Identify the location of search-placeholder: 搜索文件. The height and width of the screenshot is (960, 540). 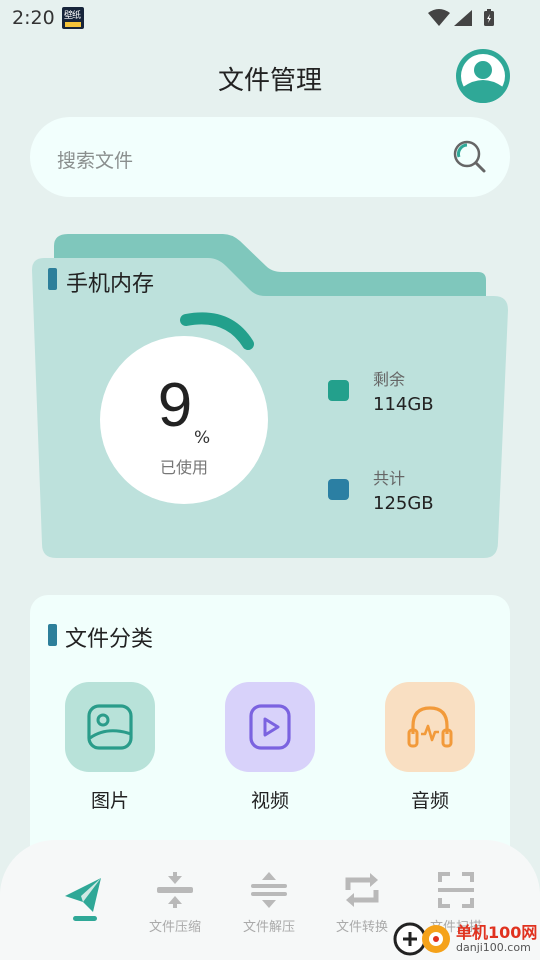
(95, 161).